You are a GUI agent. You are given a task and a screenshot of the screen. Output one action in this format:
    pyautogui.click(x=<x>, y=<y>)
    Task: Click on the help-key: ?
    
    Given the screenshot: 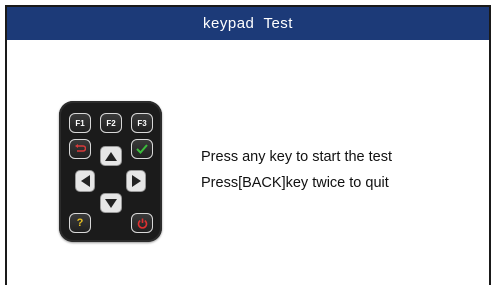 What is the action you would take?
    pyautogui.click(x=80, y=223)
    